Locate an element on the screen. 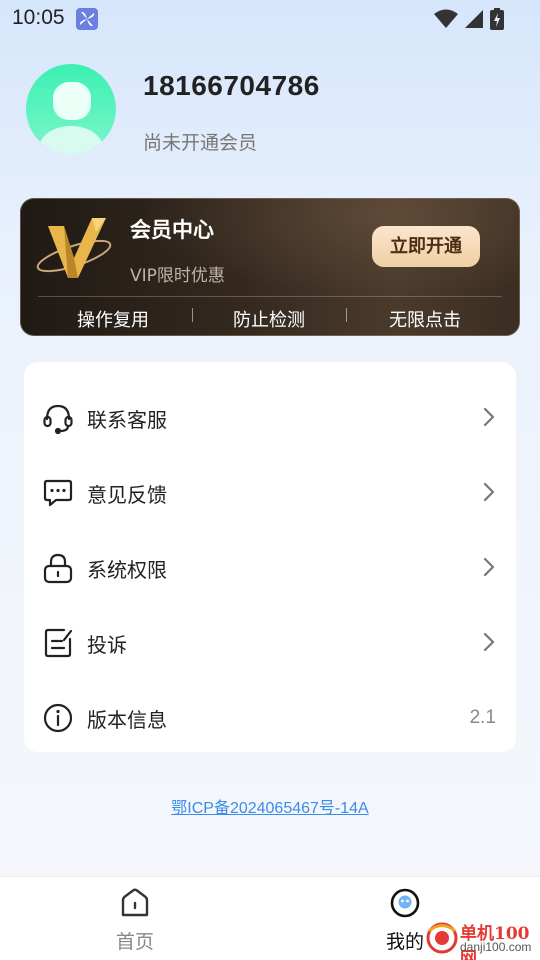  vip-feature-unlimited-click: 无限点击 is located at coordinates (425, 320).